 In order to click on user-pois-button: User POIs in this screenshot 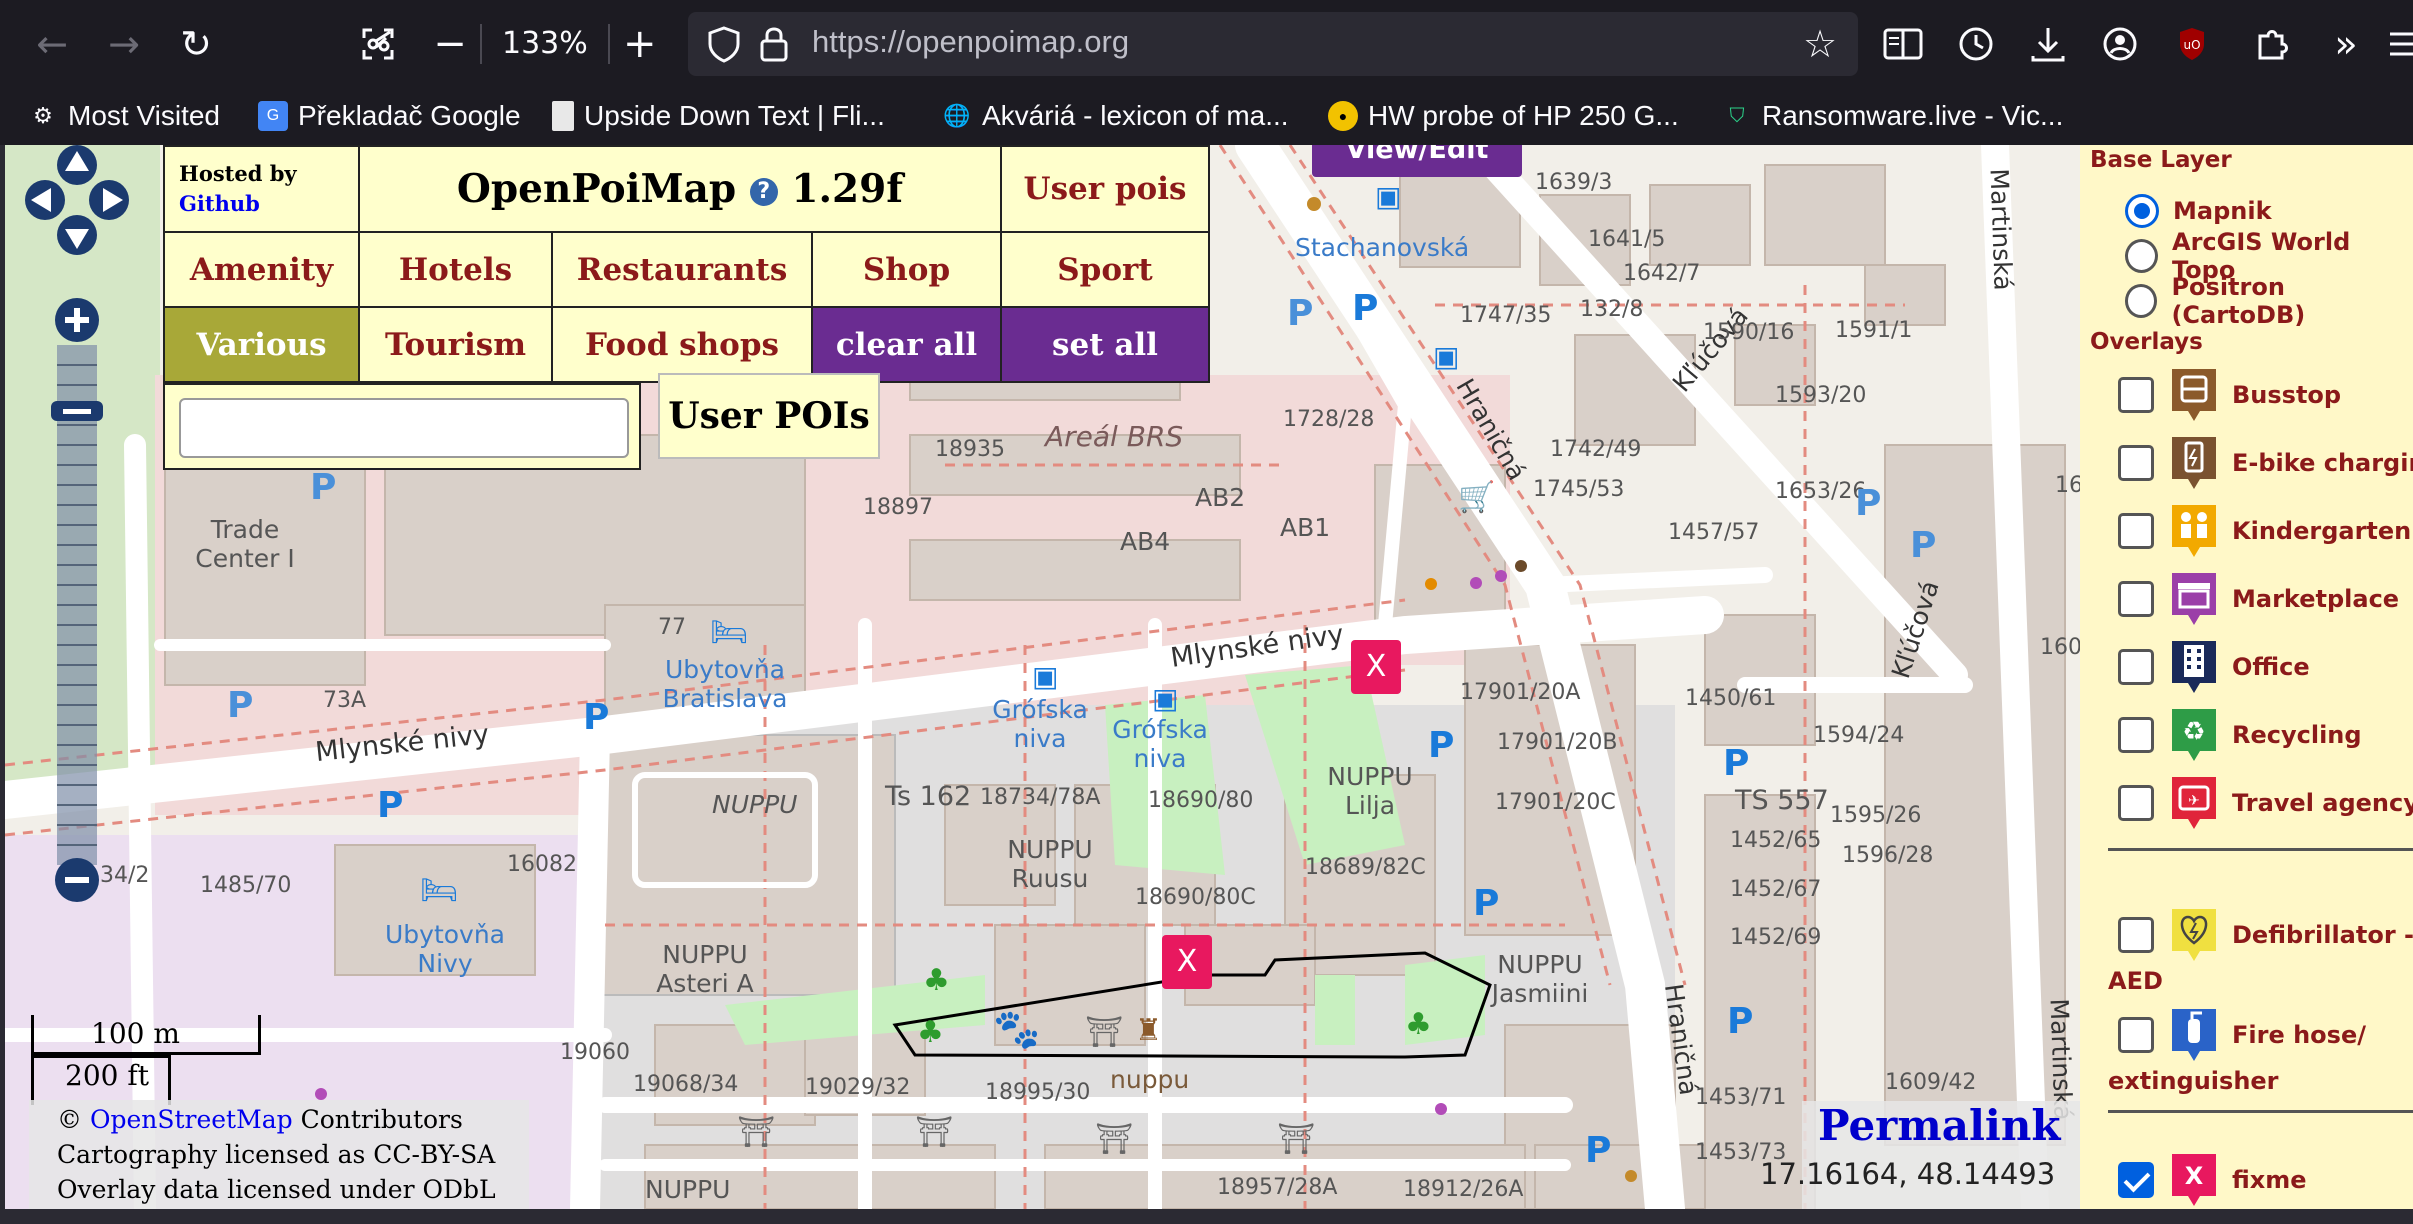, I will do `click(769, 416)`.